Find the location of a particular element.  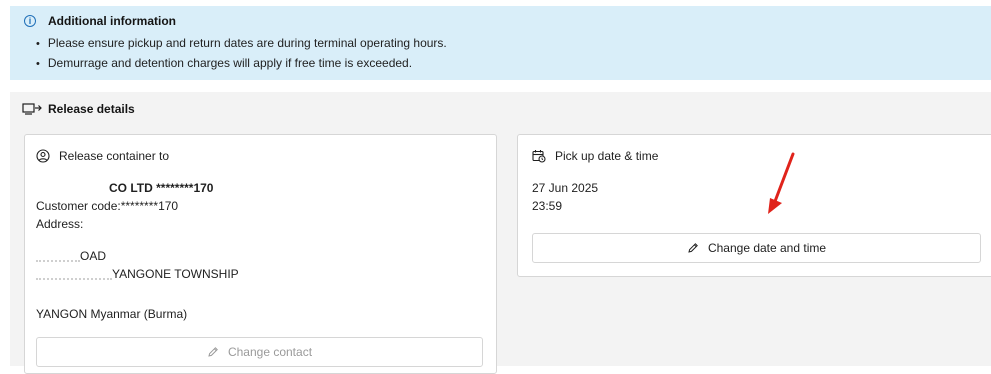

change-date-time-label: Change date and time is located at coordinates (767, 248).